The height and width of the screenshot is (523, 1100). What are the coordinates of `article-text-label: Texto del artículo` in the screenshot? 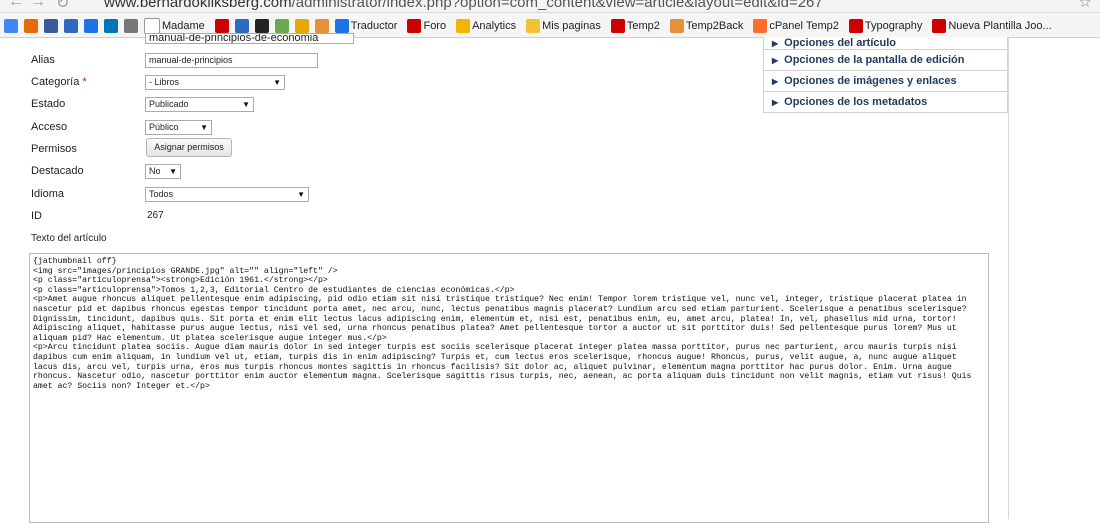 It's located at (69, 238).